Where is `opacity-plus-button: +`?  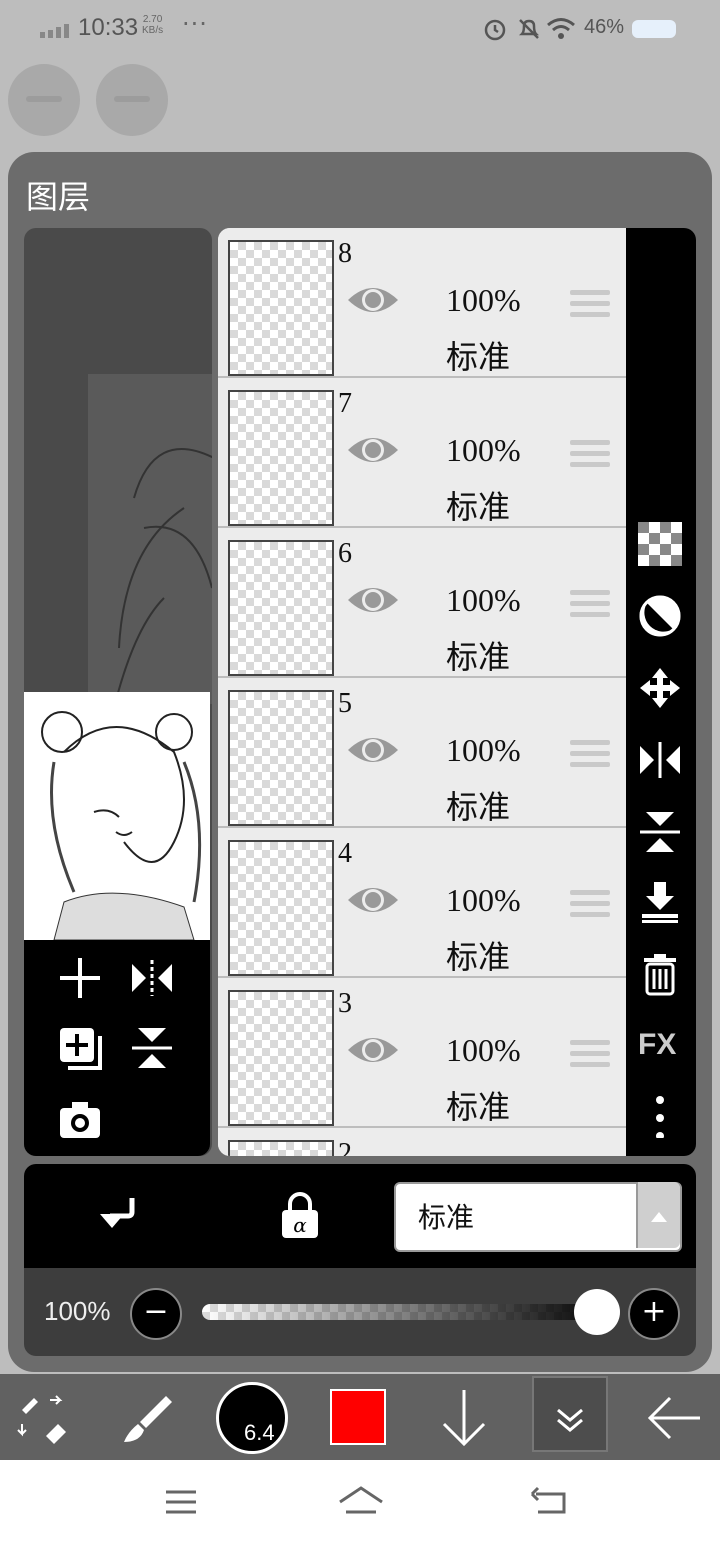 opacity-plus-button: + is located at coordinates (654, 1314).